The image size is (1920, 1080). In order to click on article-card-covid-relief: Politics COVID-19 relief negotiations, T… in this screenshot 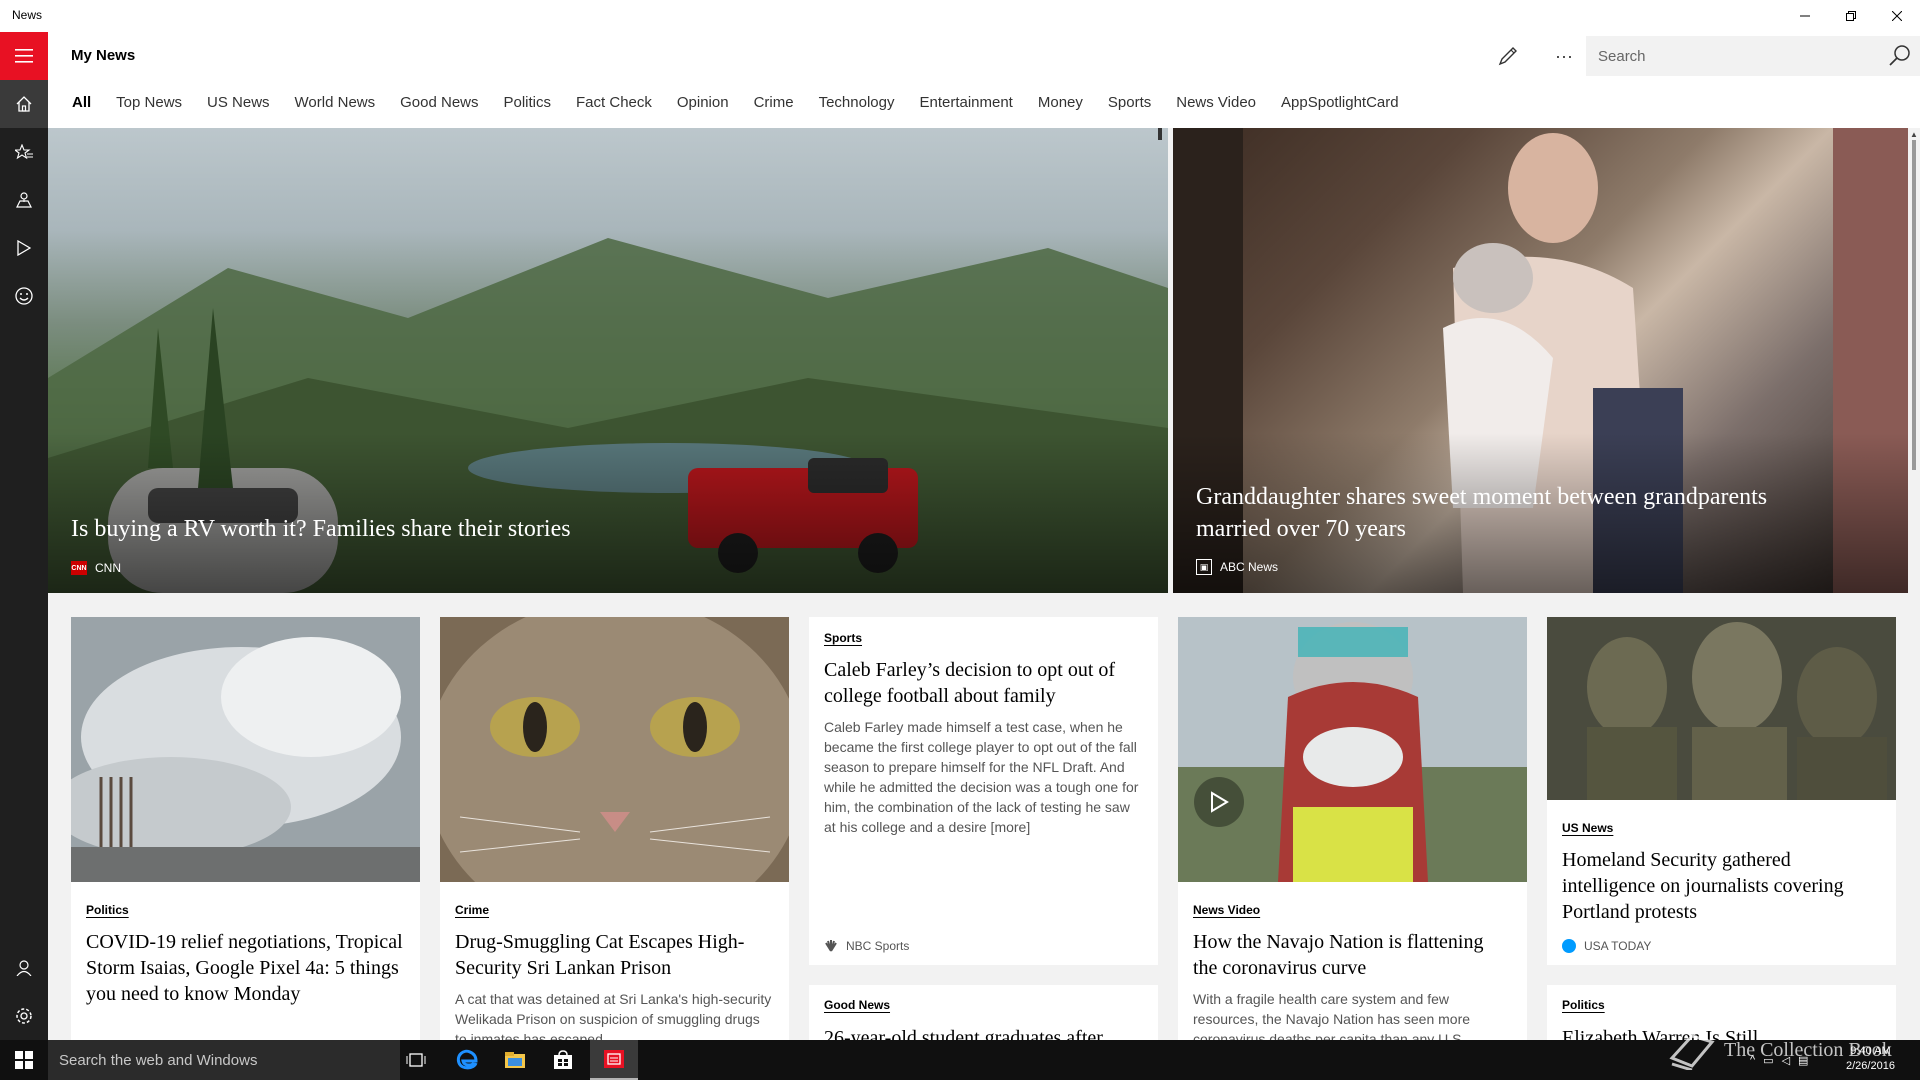, I will do `click(245, 828)`.